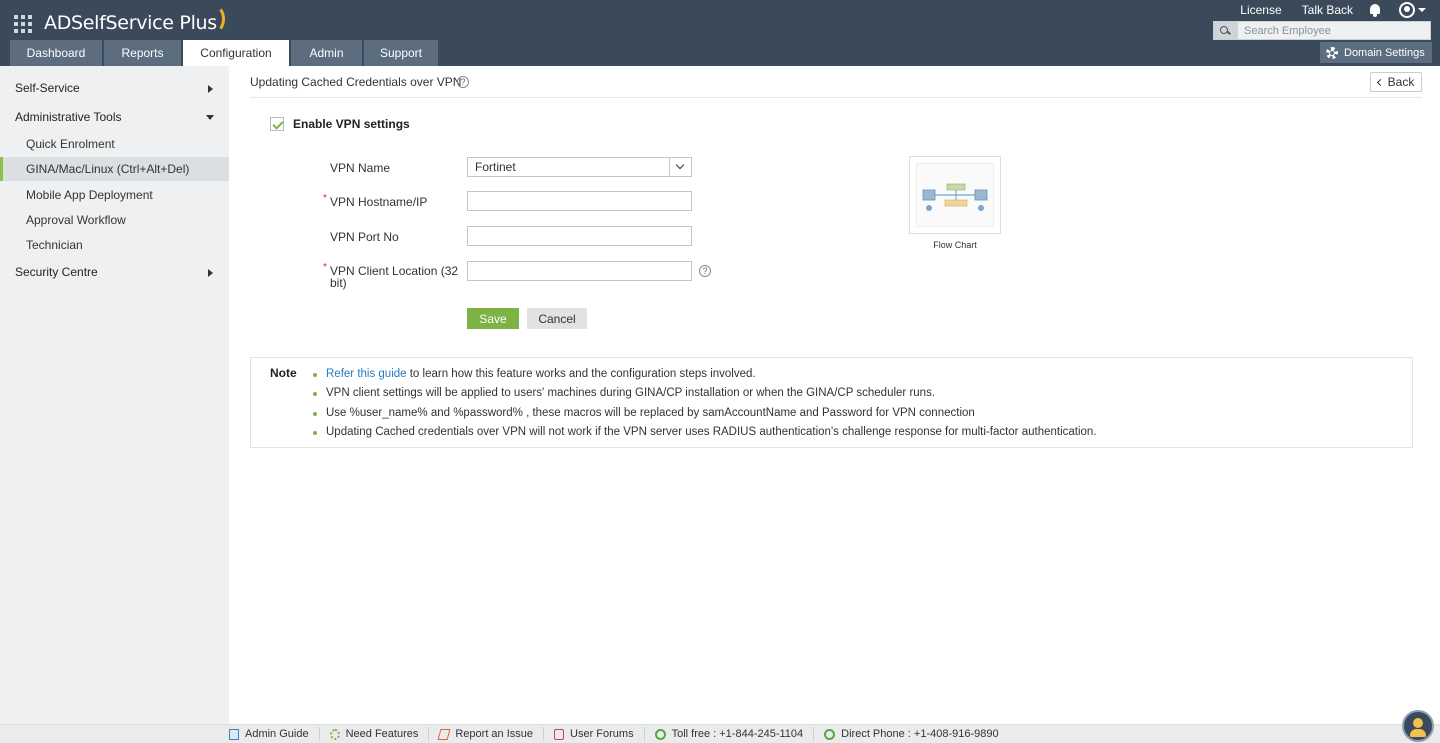 The image size is (1440, 743). Describe the element at coordinates (236, 53) in the screenshot. I see `tab-configuration: Configuration` at that location.